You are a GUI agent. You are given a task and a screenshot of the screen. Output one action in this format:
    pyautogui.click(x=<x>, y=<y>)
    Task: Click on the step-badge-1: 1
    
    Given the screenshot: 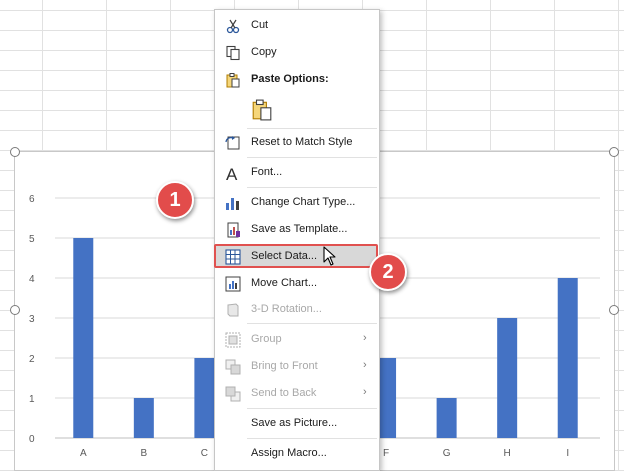 What is the action you would take?
    pyautogui.click(x=175, y=200)
    